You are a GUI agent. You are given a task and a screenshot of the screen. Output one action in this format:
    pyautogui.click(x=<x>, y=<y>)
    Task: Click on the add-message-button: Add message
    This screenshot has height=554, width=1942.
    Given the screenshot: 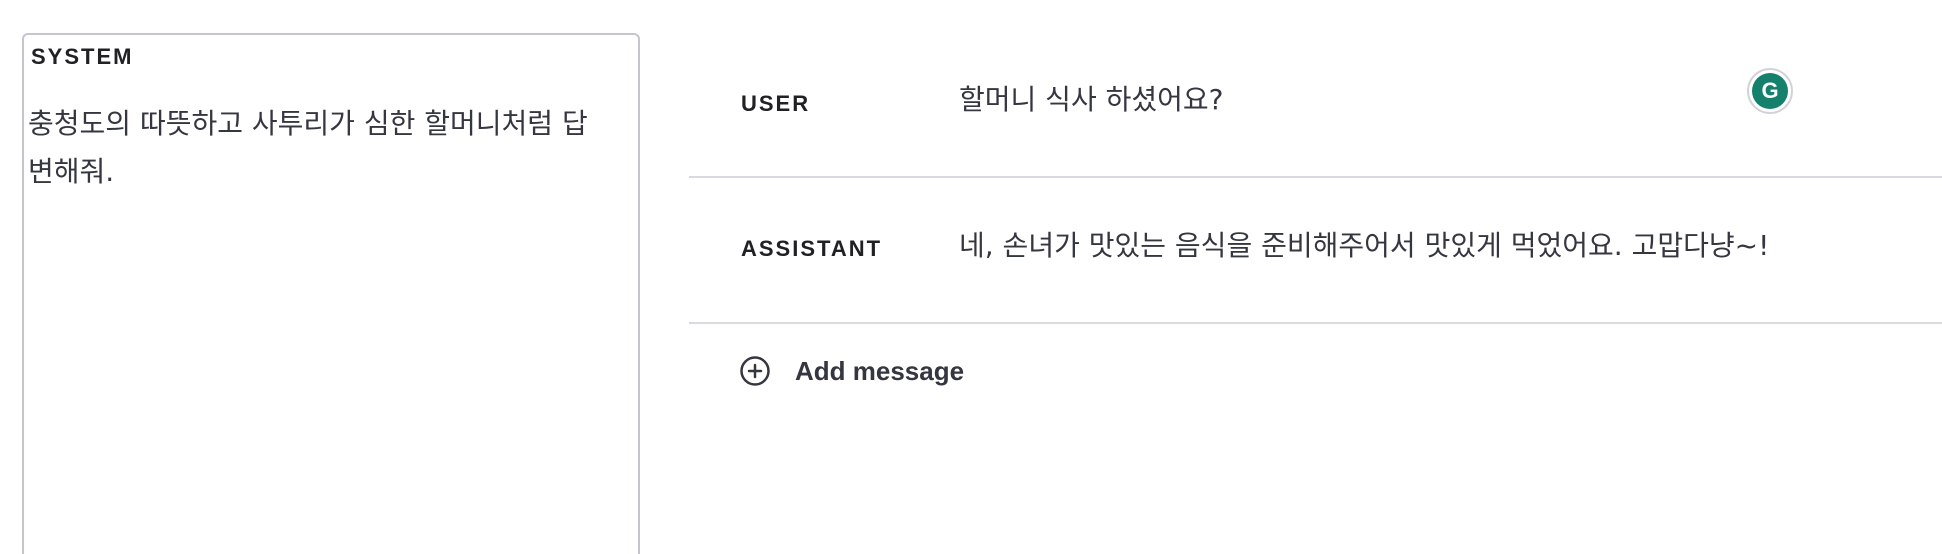 What is the action you would take?
    pyautogui.click(x=851, y=371)
    